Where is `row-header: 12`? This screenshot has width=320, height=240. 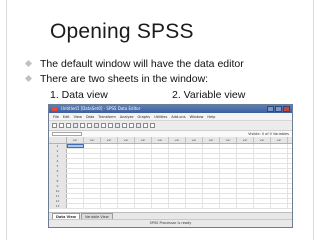 row-header: 12 is located at coordinates (58, 201).